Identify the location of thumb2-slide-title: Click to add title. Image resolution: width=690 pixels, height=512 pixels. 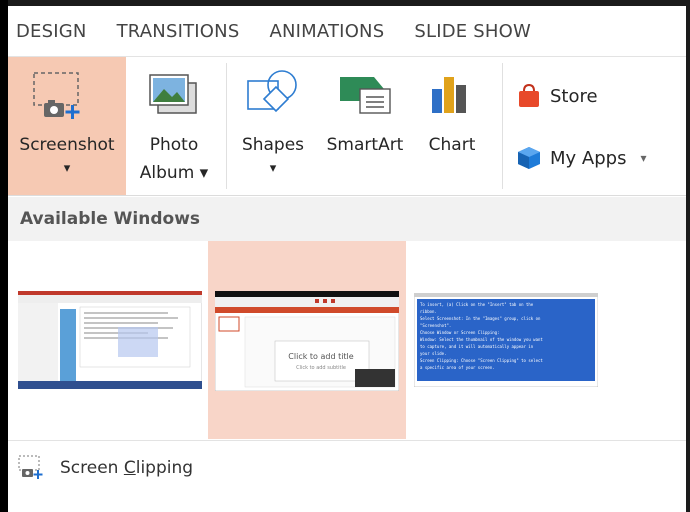
(321, 356).